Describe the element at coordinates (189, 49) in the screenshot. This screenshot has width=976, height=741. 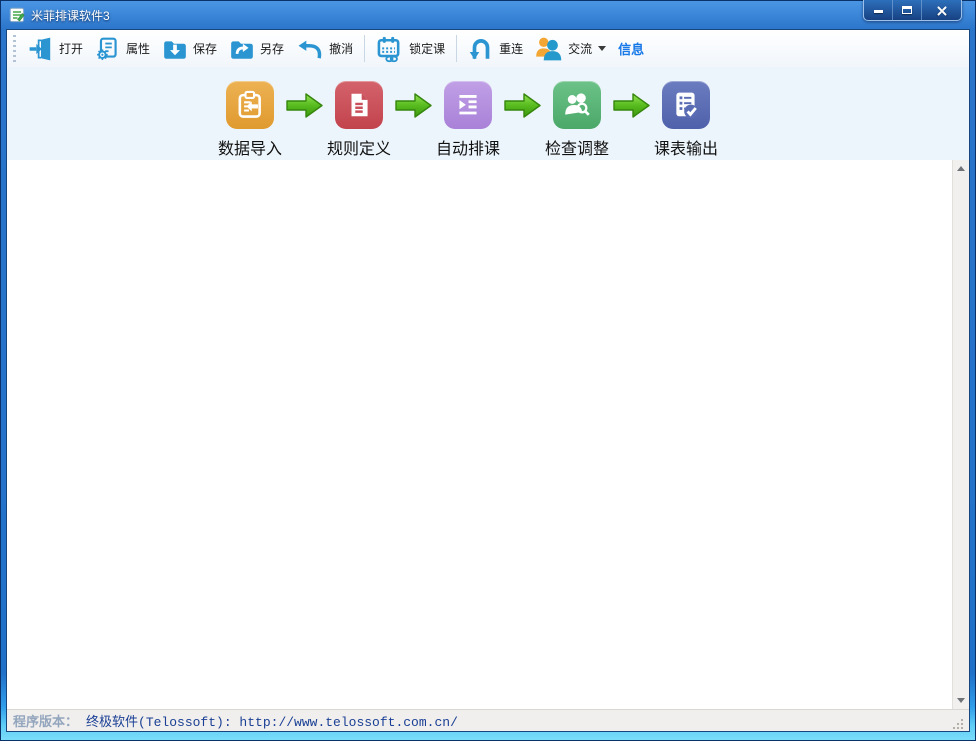
I see `save-button: 保存` at that location.